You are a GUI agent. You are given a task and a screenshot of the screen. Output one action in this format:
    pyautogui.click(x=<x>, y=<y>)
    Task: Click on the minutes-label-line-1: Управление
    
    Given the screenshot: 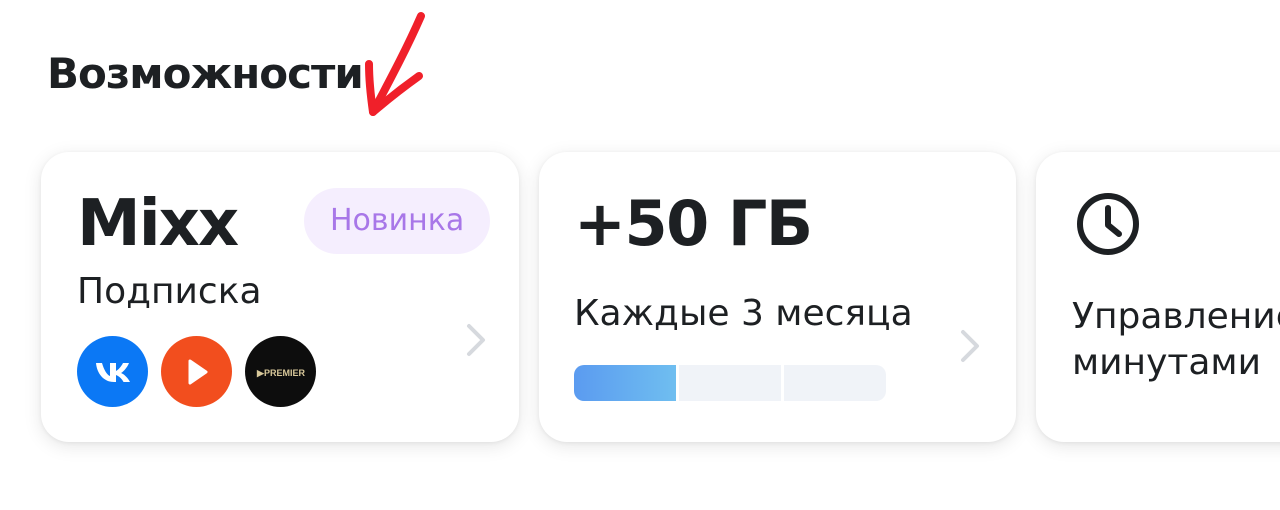 What is the action you would take?
    pyautogui.click(x=1176, y=316)
    